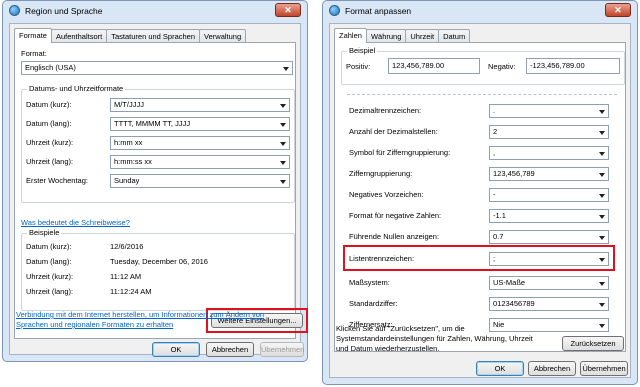 The image size is (640, 387). What do you see at coordinates (381, 173) in the screenshot?
I see `row-label: Zifferngruppierung:` at bounding box center [381, 173].